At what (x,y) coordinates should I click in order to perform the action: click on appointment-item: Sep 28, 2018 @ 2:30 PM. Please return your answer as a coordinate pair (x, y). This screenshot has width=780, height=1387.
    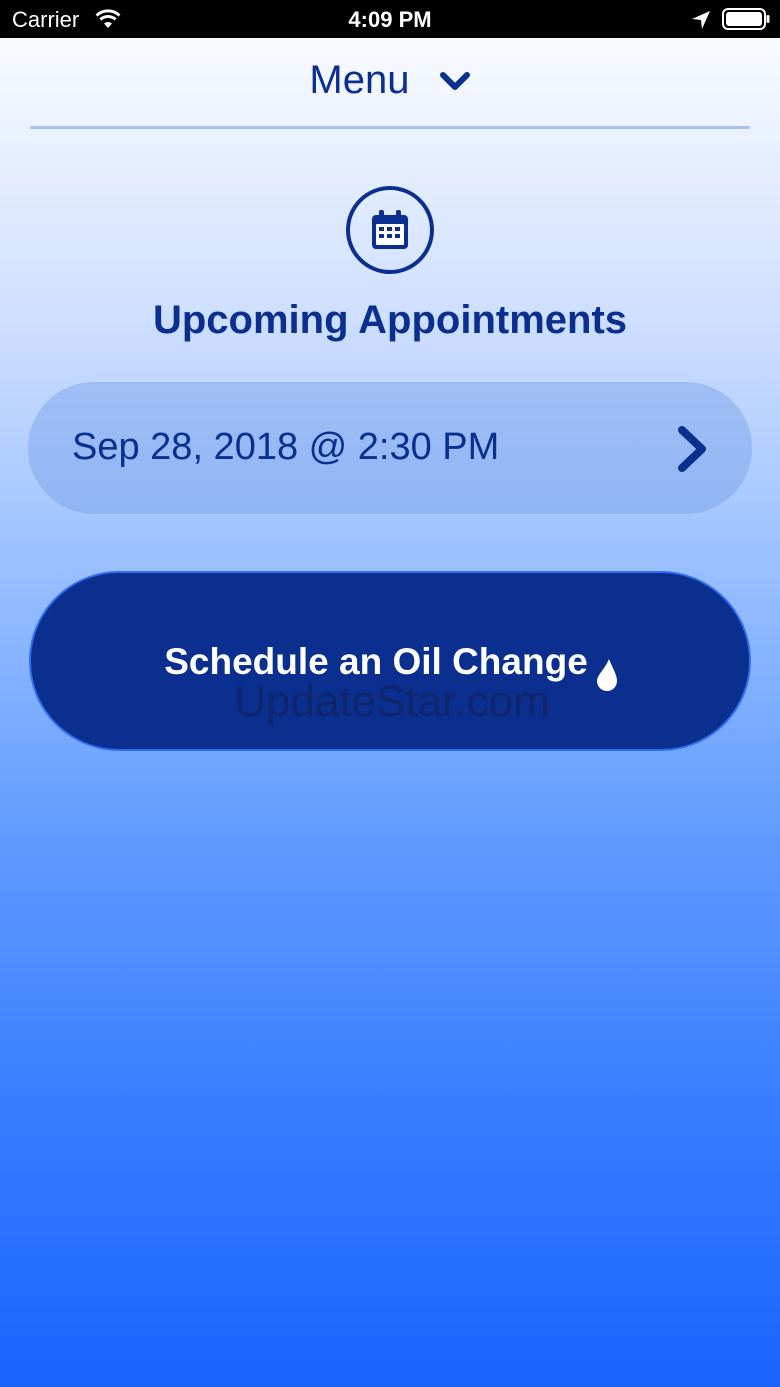
    Looking at the image, I should click on (390, 448).